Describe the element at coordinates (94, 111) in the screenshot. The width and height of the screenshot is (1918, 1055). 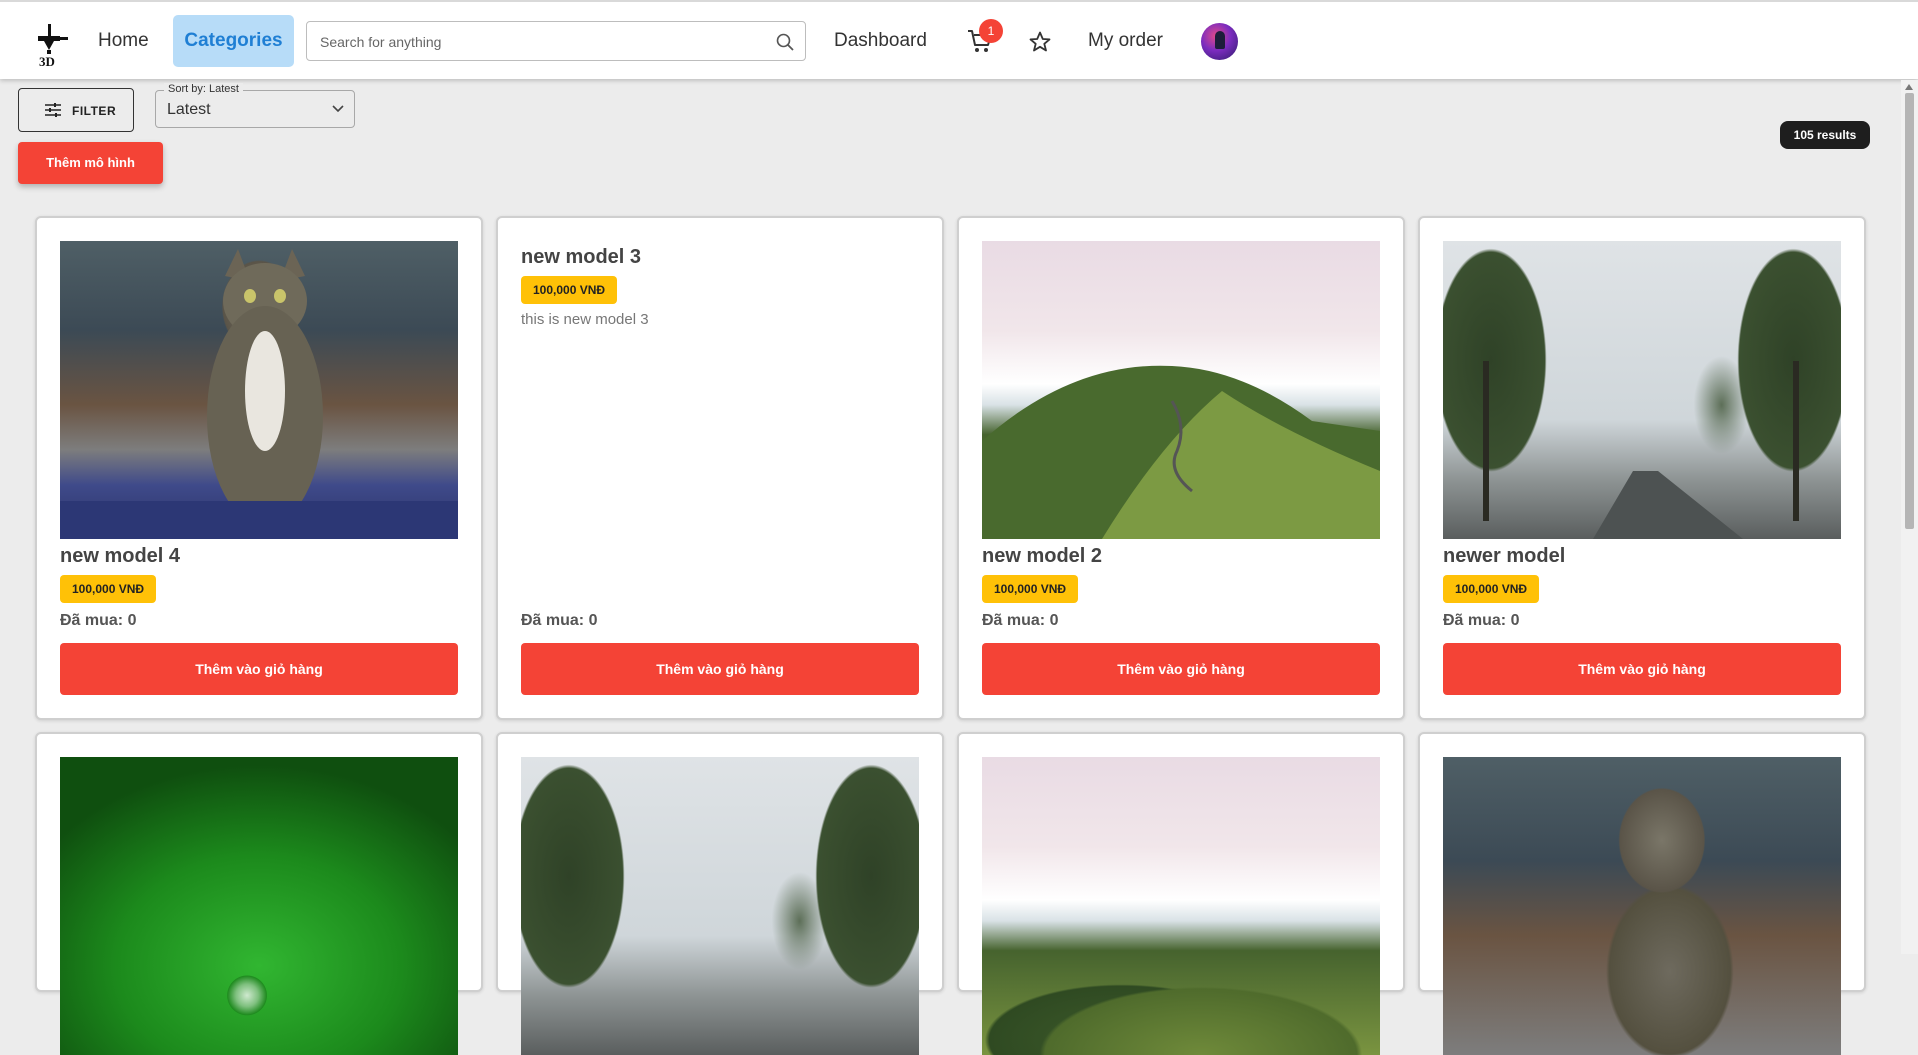
I see `filter-label: FILTER` at that location.